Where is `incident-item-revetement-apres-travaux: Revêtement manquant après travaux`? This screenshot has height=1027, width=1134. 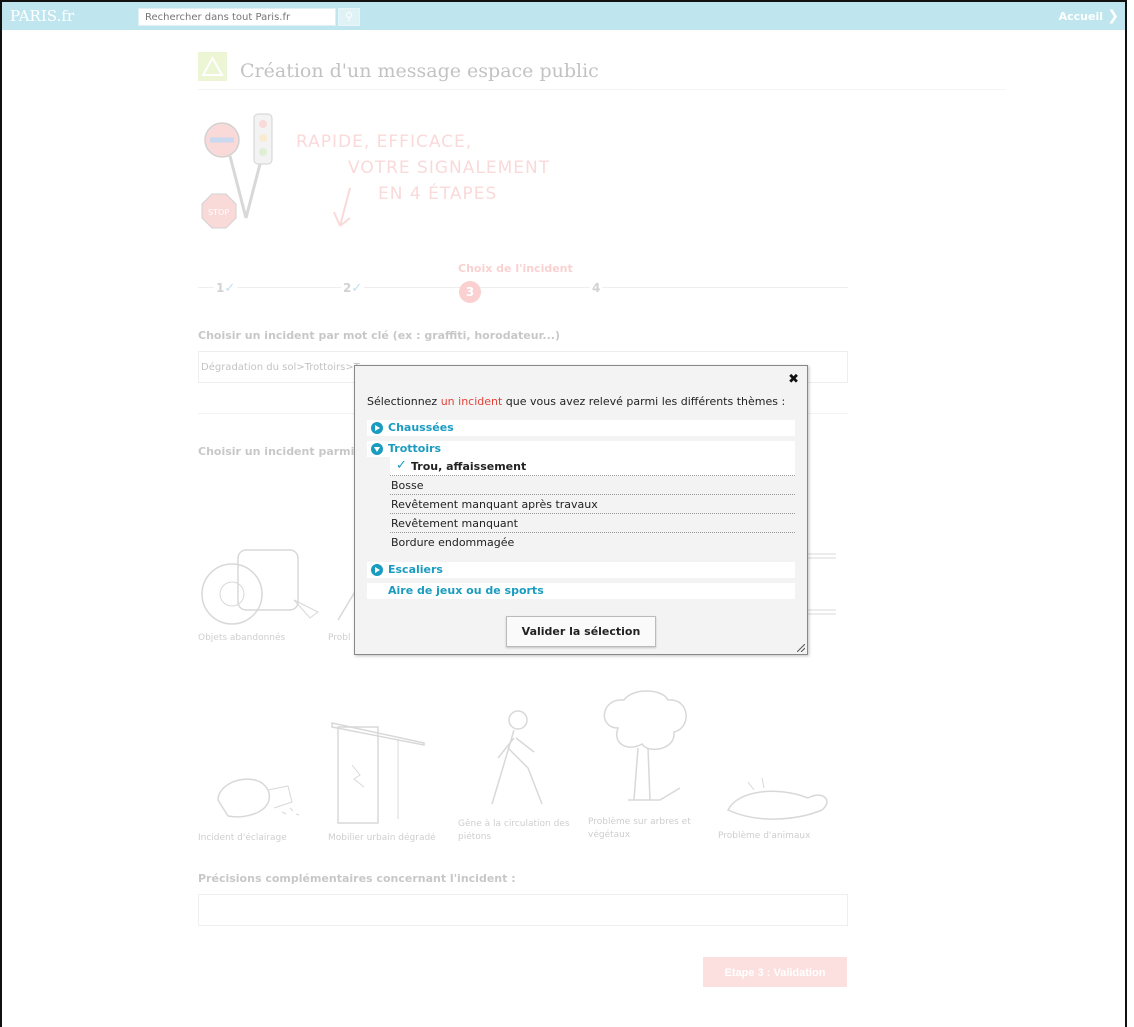
incident-item-revetement-apres-travaux: Revêtement manquant après travaux is located at coordinates (592, 504).